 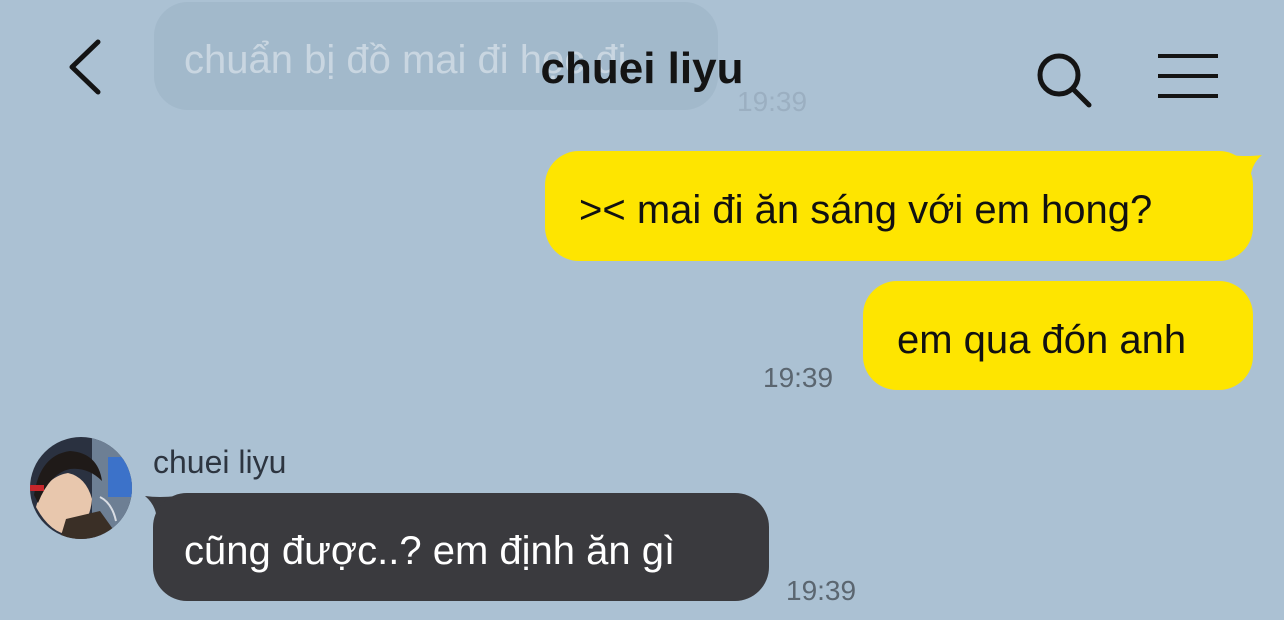 What do you see at coordinates (220, 462) in the screenshot?
I see `sender-name: chuei liyu` at bounding box center [220, 462].